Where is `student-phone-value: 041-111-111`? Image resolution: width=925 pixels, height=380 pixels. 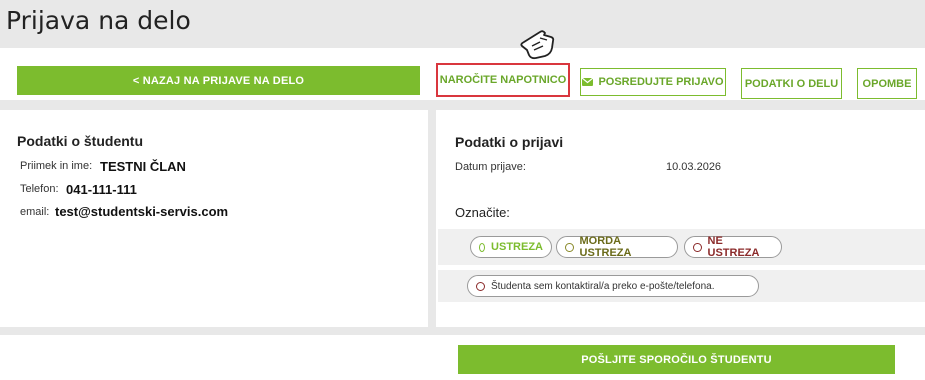
student-phone-value: 041-111-111 is located at coordinates (101, 189).